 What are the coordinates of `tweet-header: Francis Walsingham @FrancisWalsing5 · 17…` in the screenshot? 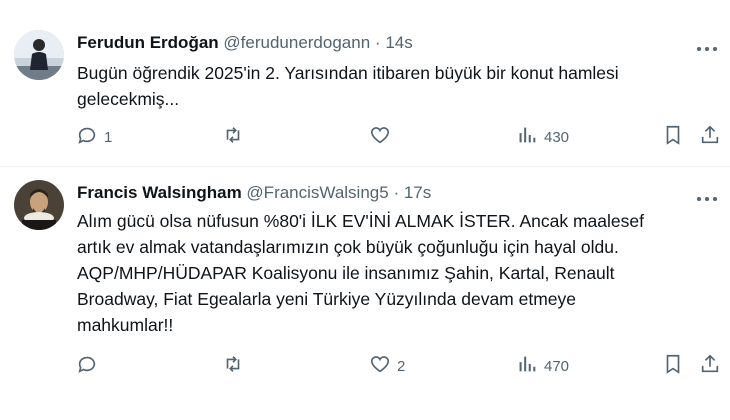 It's located at (254, 193).